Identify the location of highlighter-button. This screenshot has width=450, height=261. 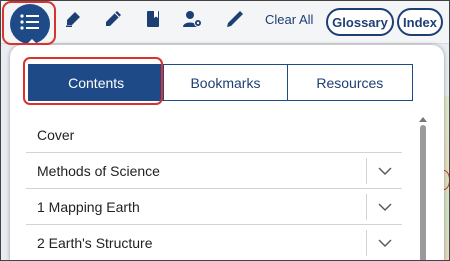
(73, 21).